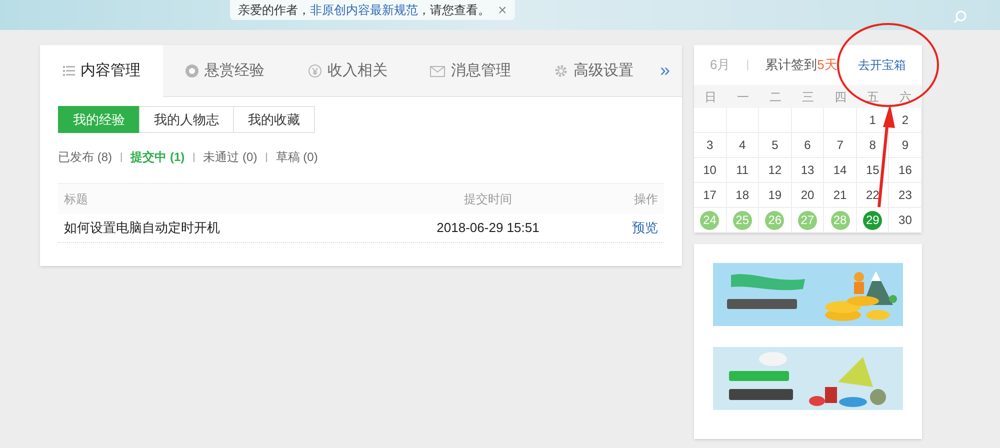  Describe the element at coordinates (743, 195) in the screenshot. I see `calendar-day: 18` at that location.